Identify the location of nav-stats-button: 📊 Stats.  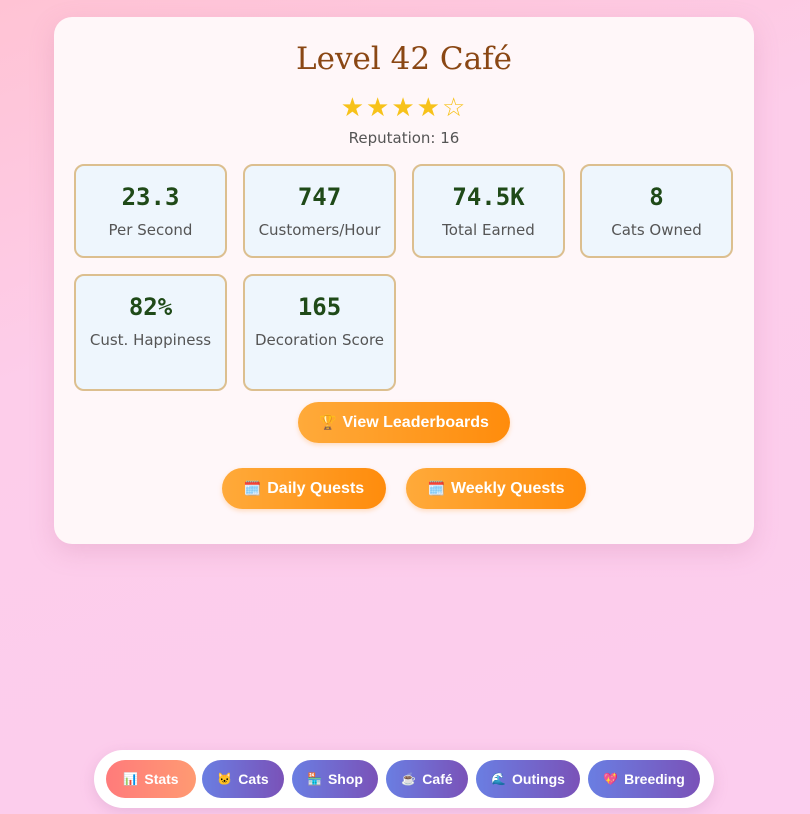
(151, 779).